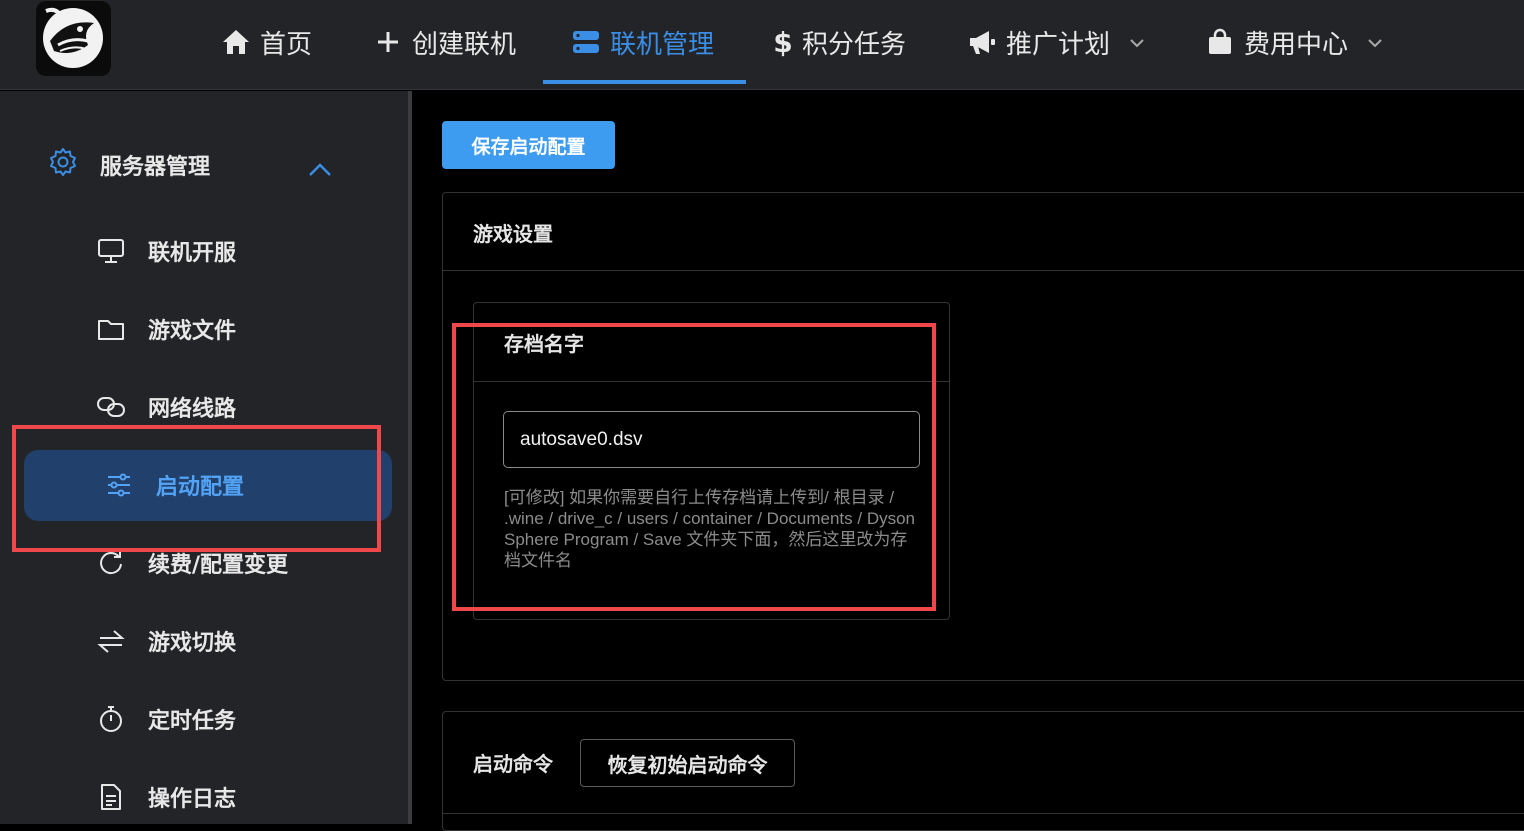  Describe the element at coordinates (687, 763) in the screenshot. I see `reset-launch-command-button: 恢复初始启动命令` at that location.